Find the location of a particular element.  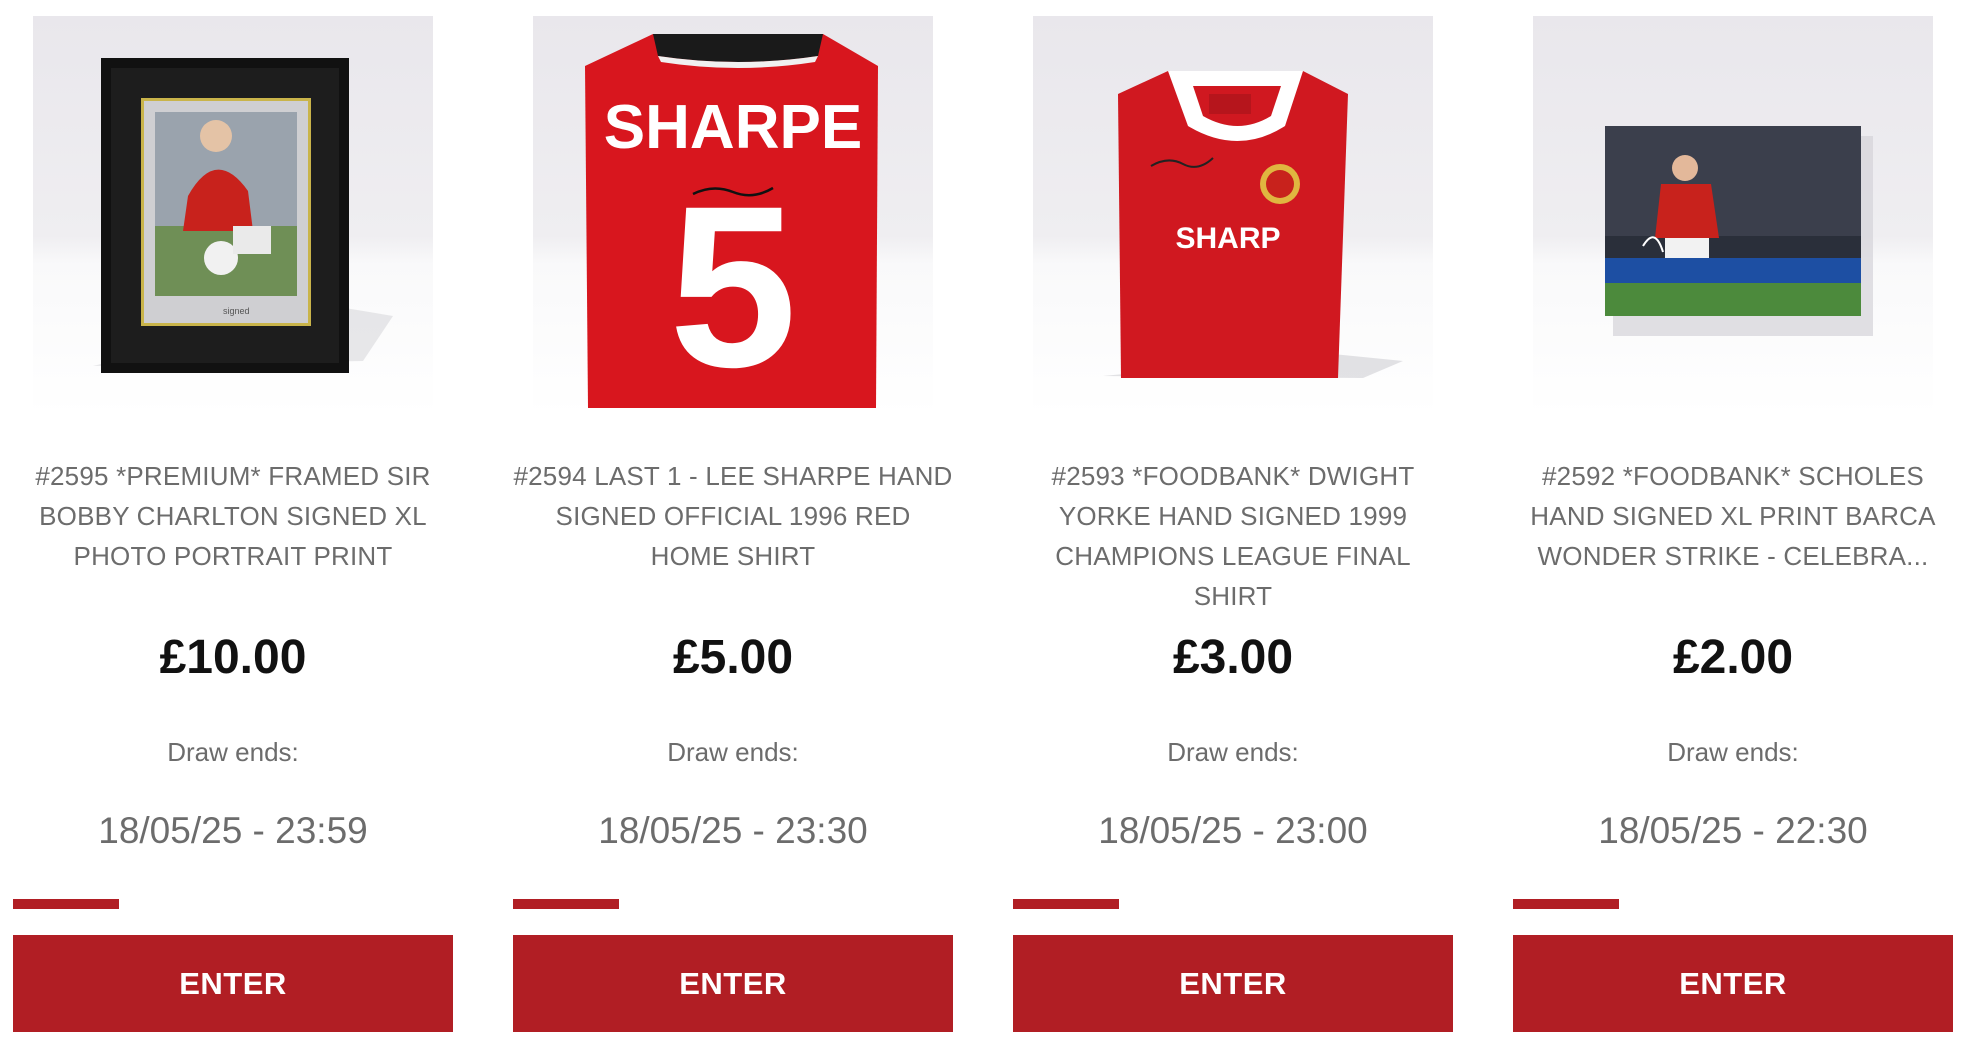

svg-text: 5 is located at coordinates (733, 286).